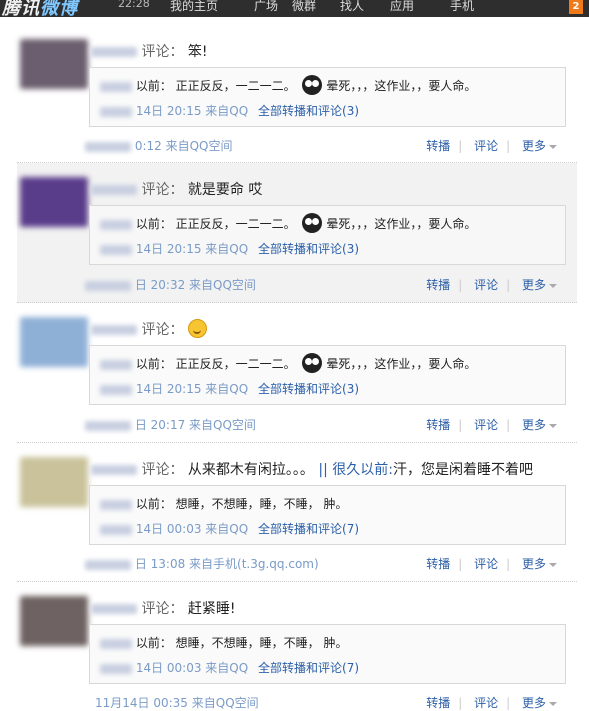  What do you see at coordinates (134, 5) in the screenshot?
I see `top-time: 22:28` at bounding box center [134, 5].